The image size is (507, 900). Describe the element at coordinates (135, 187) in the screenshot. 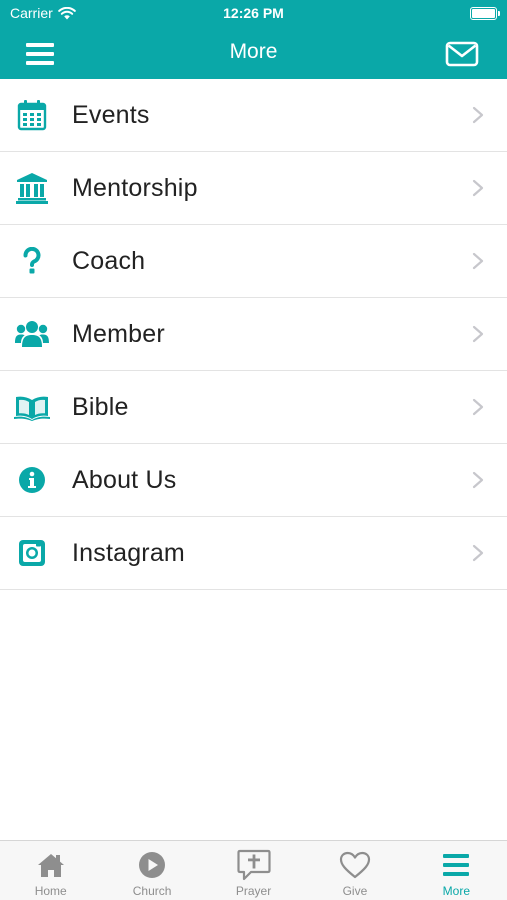

I see `menu-item-label: Mentorship` at that location.